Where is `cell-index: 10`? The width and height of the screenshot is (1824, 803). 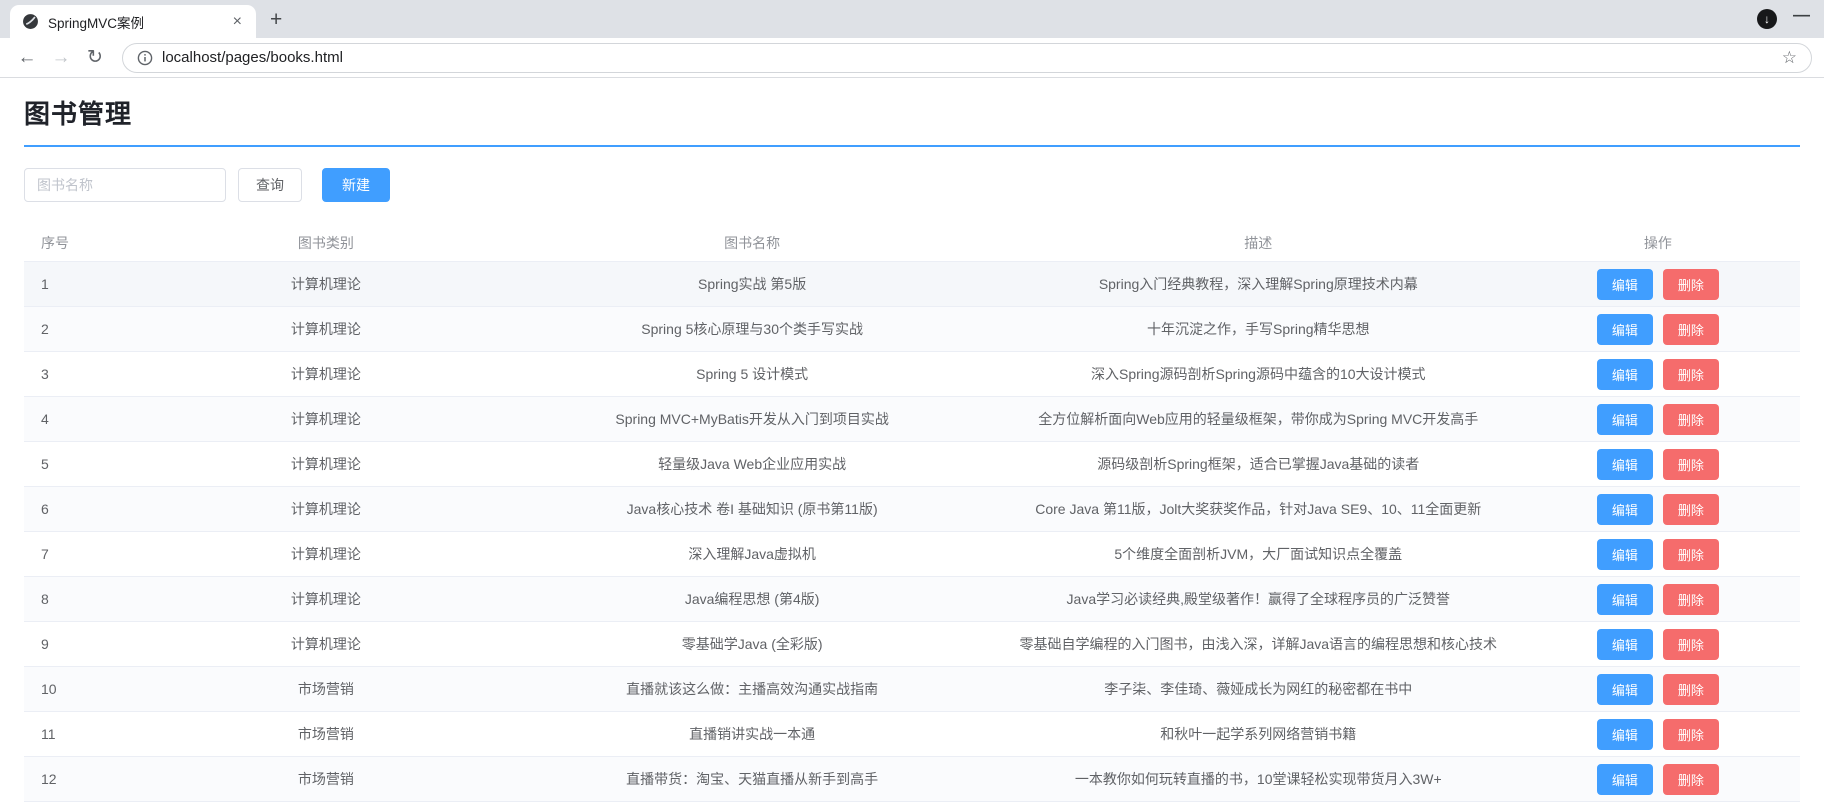
cell-index: 10 is located at coordinates (49, 689).